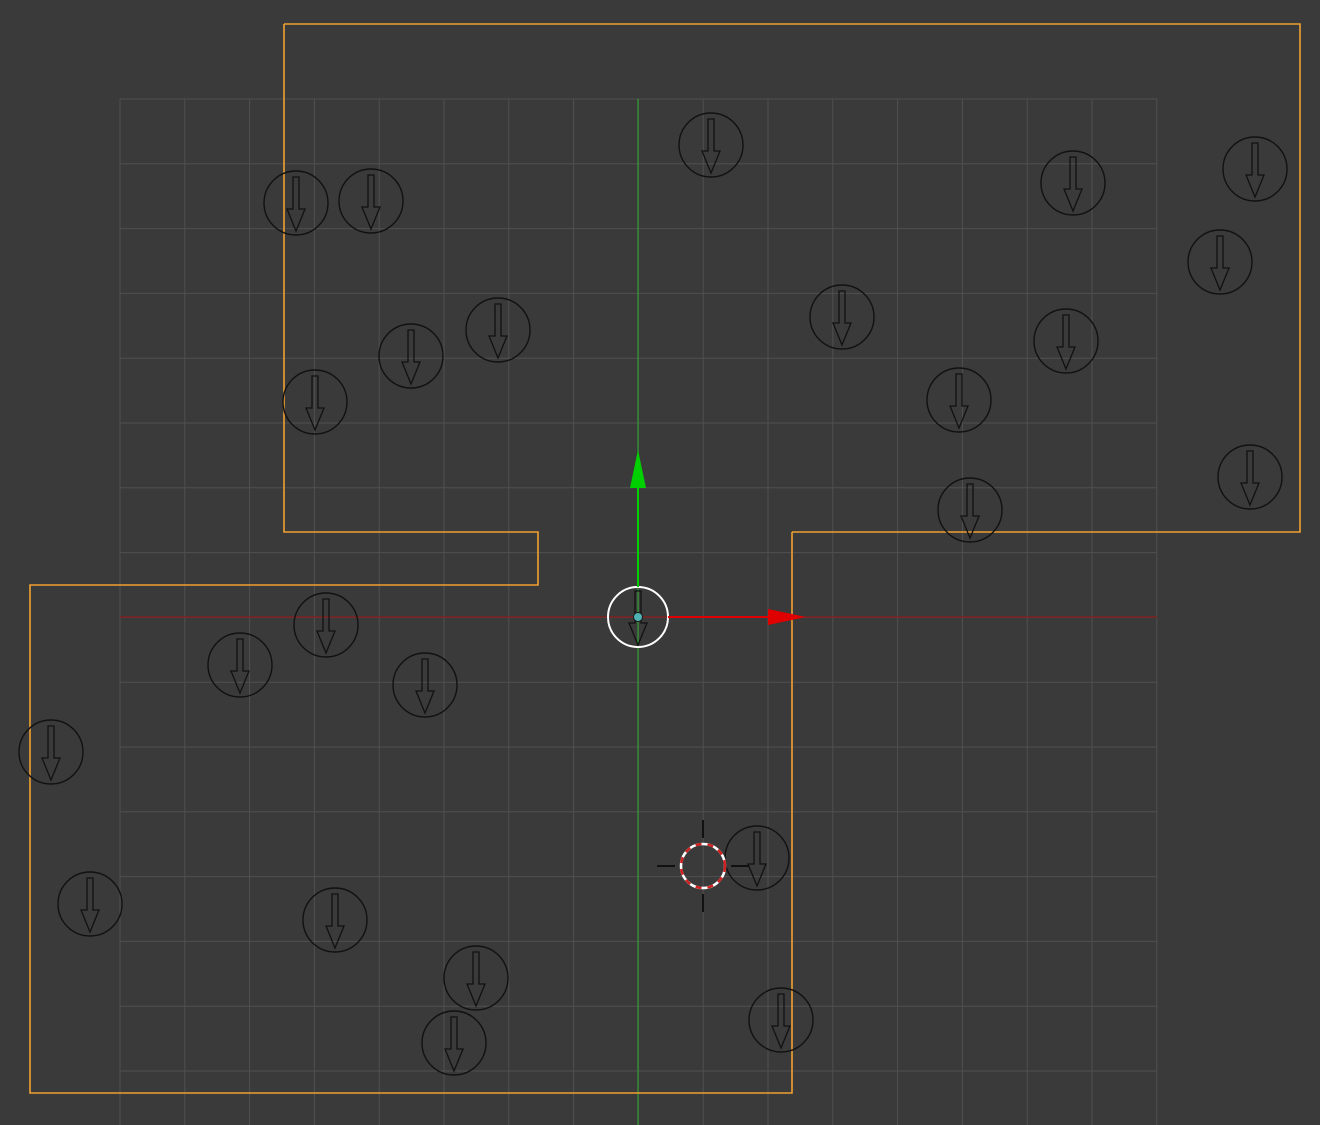 The width and height of the screenshot is (1320, 1125). I want to click on object-origin-dot, so click(638, 617).